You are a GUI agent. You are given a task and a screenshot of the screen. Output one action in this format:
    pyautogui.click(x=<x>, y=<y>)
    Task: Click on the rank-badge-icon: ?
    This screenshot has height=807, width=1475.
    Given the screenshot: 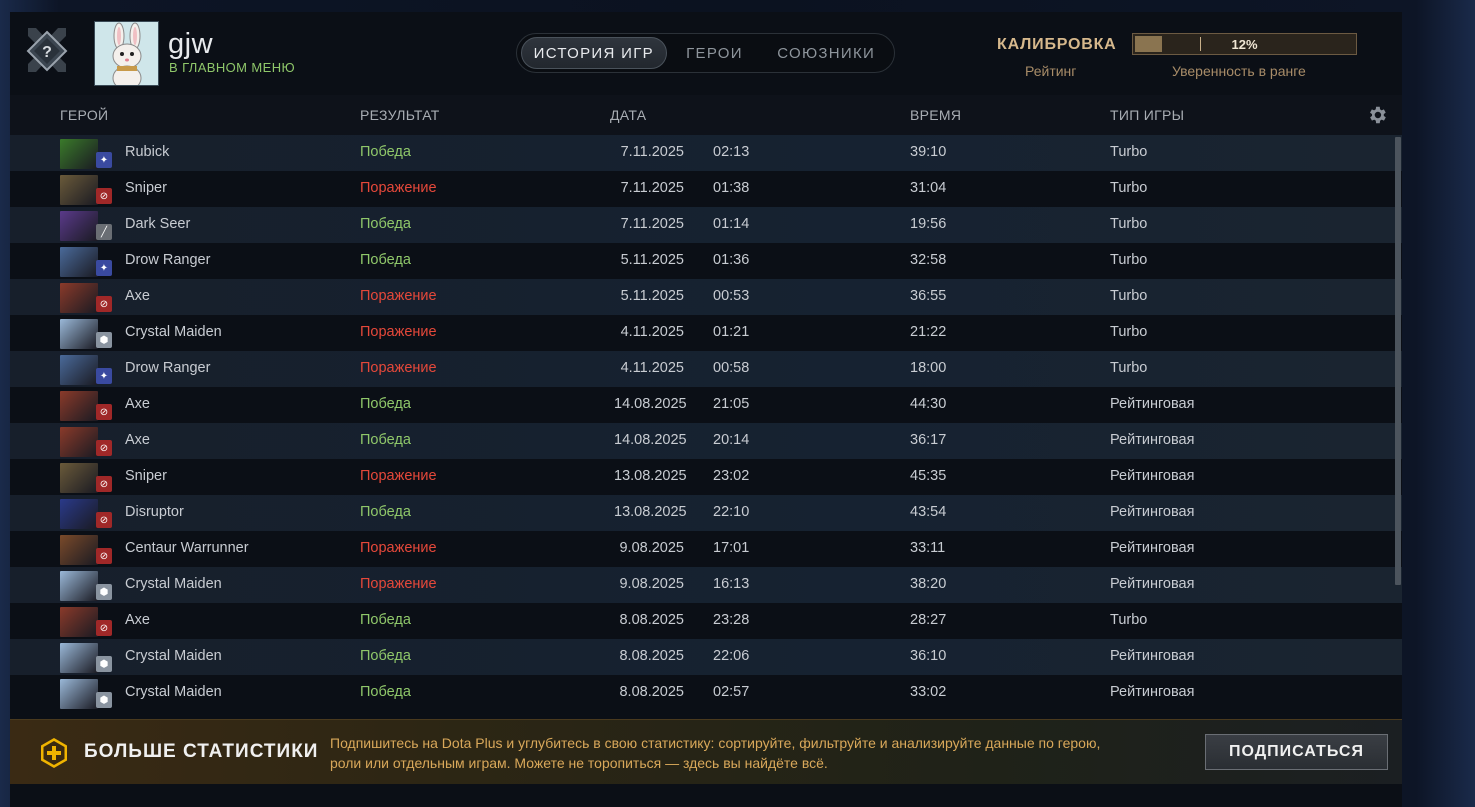 What is the action you would take?
    pyautogui.click(x=47, y=53)
    